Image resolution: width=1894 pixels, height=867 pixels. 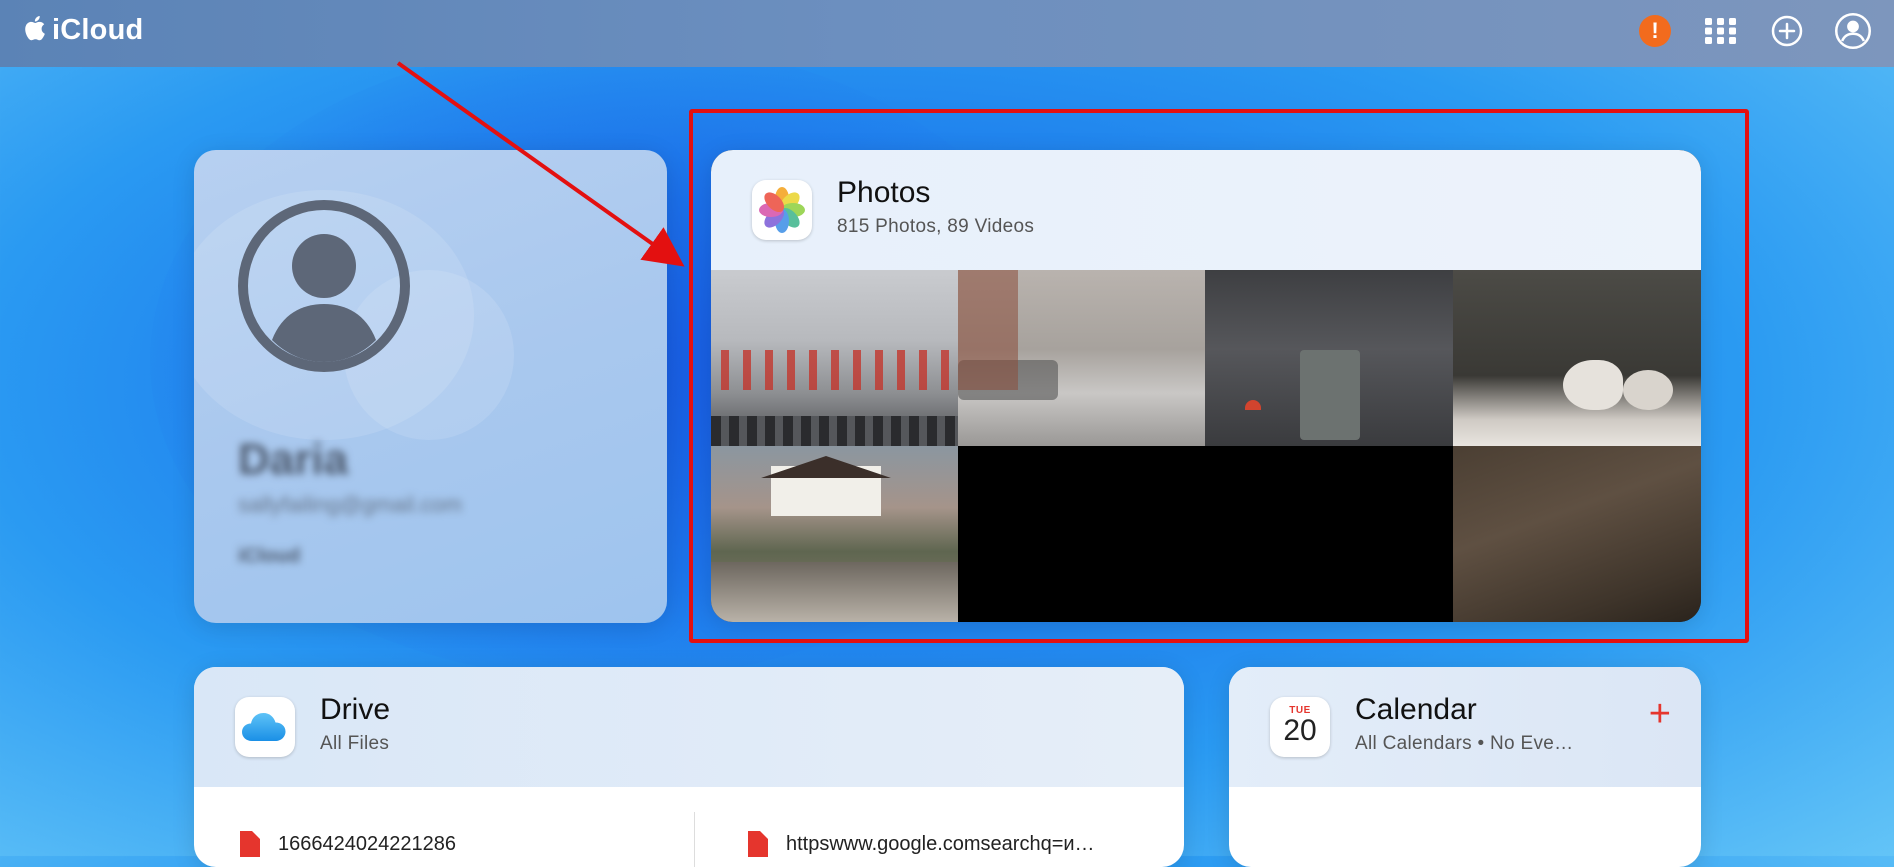 I want to click on brand-label: iCloud, so click(x=98, y=30).